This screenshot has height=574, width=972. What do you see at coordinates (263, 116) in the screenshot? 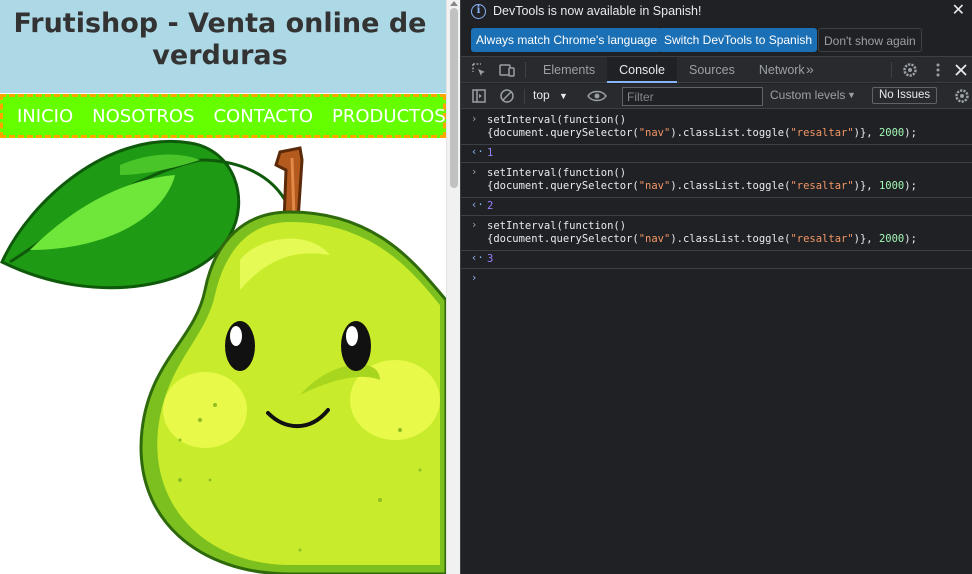
I see `nav-item-contacto: CONTACTO` at bounding box center [263, 116].